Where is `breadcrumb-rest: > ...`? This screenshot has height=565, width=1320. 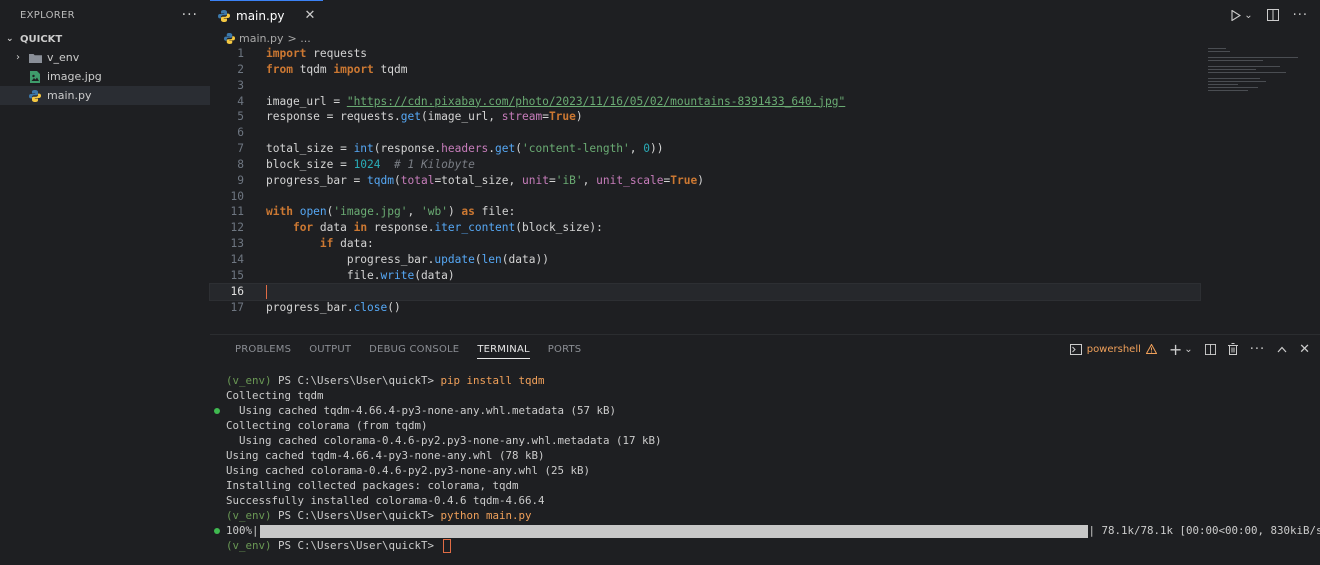
breadcrumb-rest: > ... is located at coordinates (298, 38).